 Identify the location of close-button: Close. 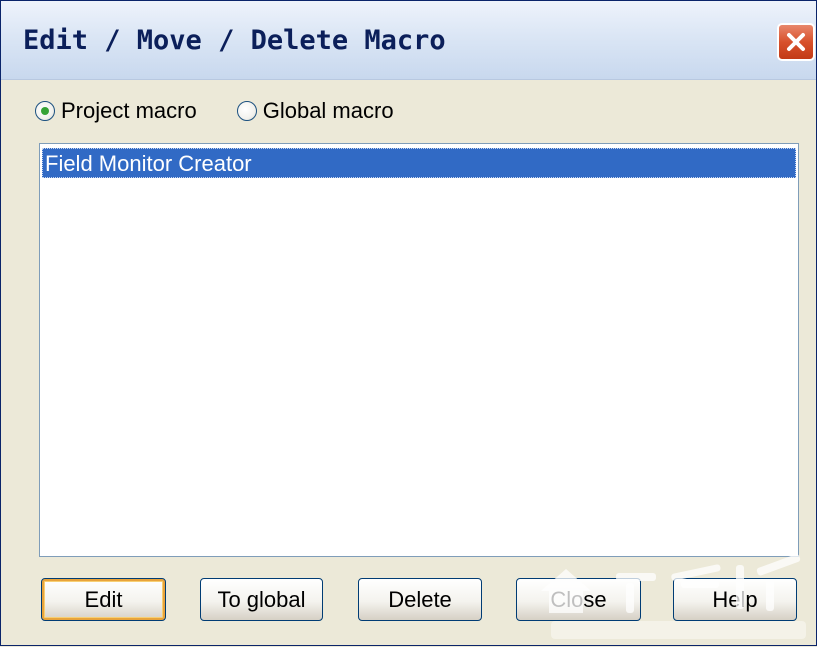
(578, 599).